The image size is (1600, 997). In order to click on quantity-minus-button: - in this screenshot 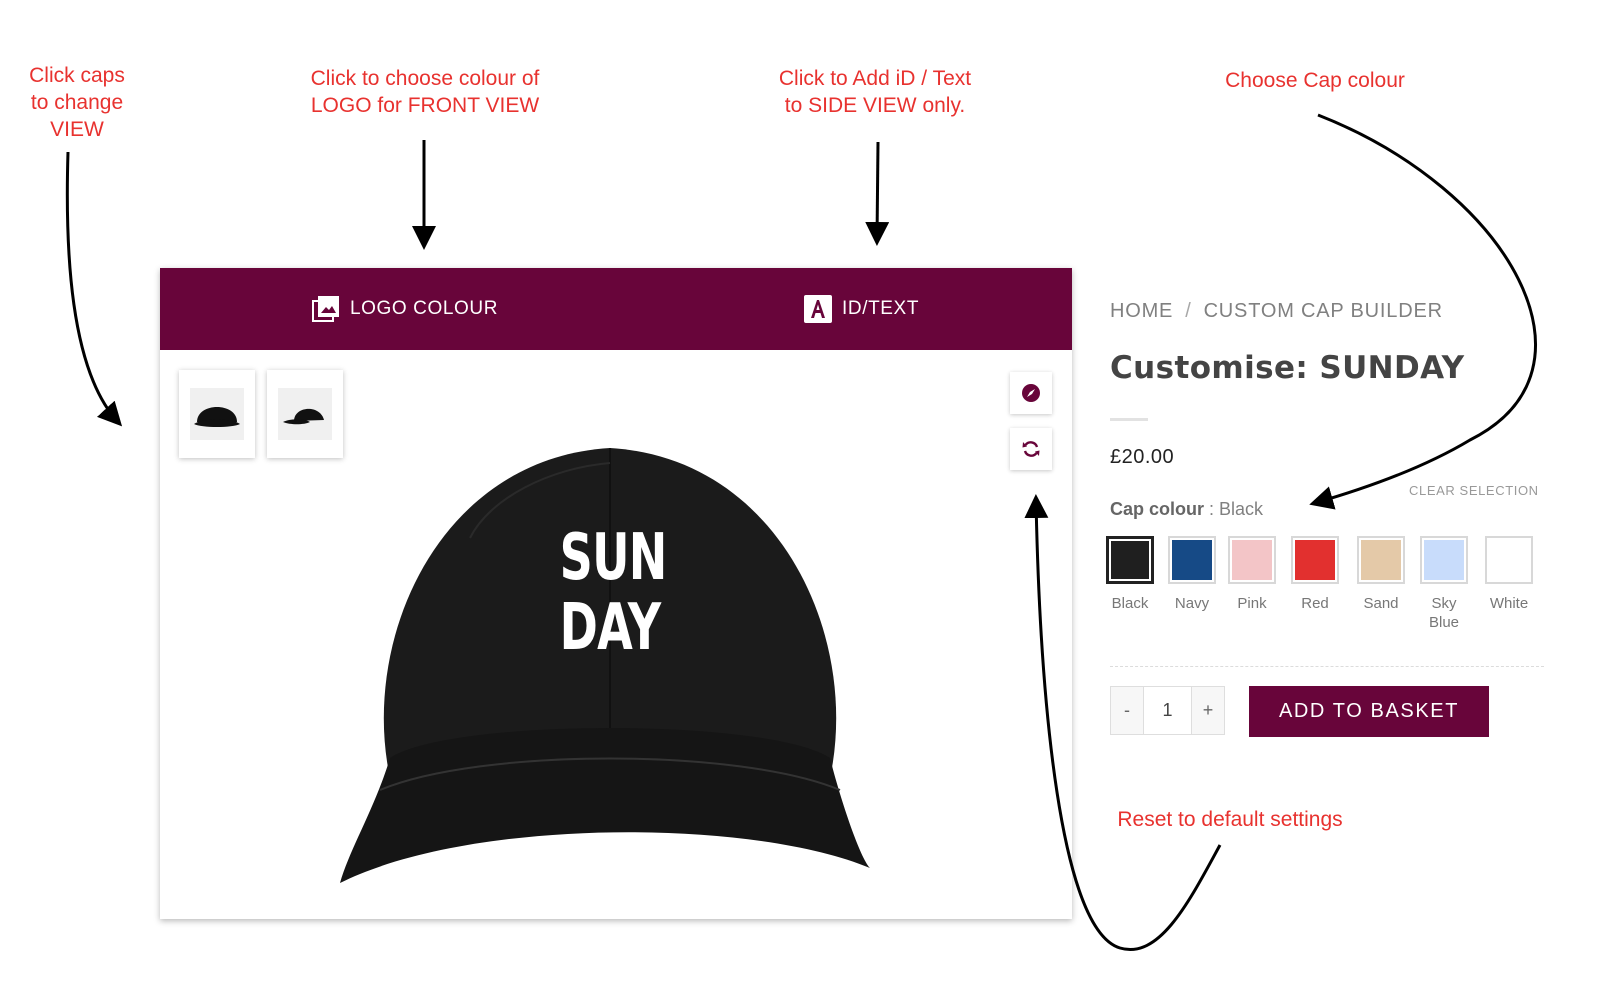, I will do `click(1127, 710)`.